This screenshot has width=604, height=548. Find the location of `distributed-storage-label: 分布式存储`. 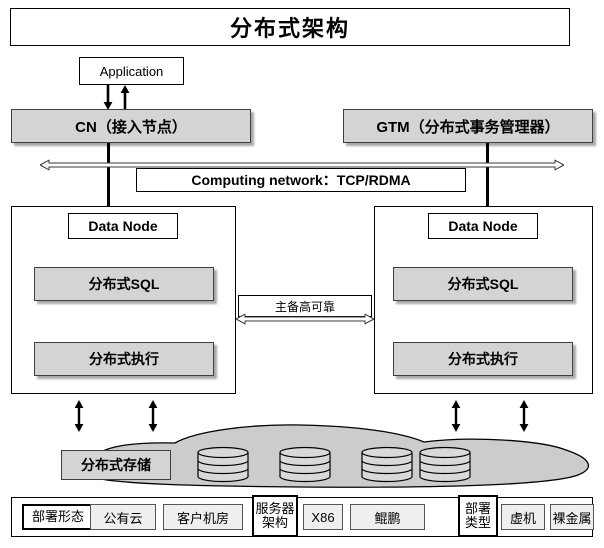

distributed-storage-label: 分布式存储 is located at coordinates (116, 465).